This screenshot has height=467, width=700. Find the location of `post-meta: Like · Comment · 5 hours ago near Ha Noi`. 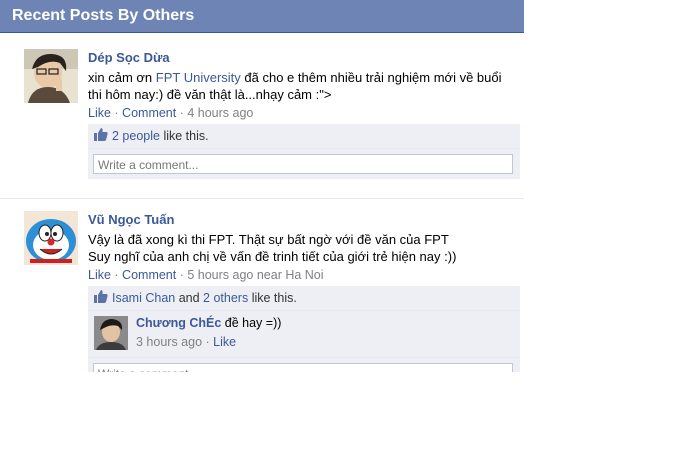

post-meta: Like · Comment · 5 hours ago near Ha Noi is located at coordinates (206, 275).